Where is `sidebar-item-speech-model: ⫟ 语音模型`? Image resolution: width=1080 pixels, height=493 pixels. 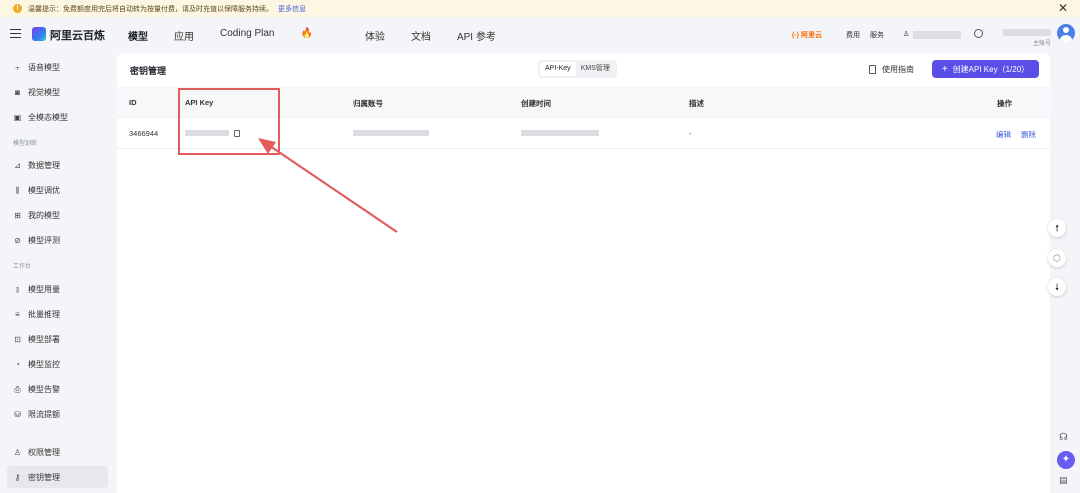
sidebar-item-speech-model: ⫟ 语音模型 is located at coordinates (57, 67).